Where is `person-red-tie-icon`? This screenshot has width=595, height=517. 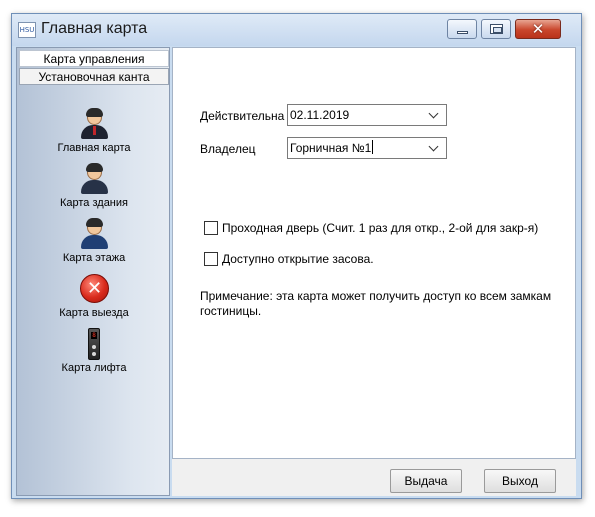 person-red-tie-icon is located at coordinates (94, 124).